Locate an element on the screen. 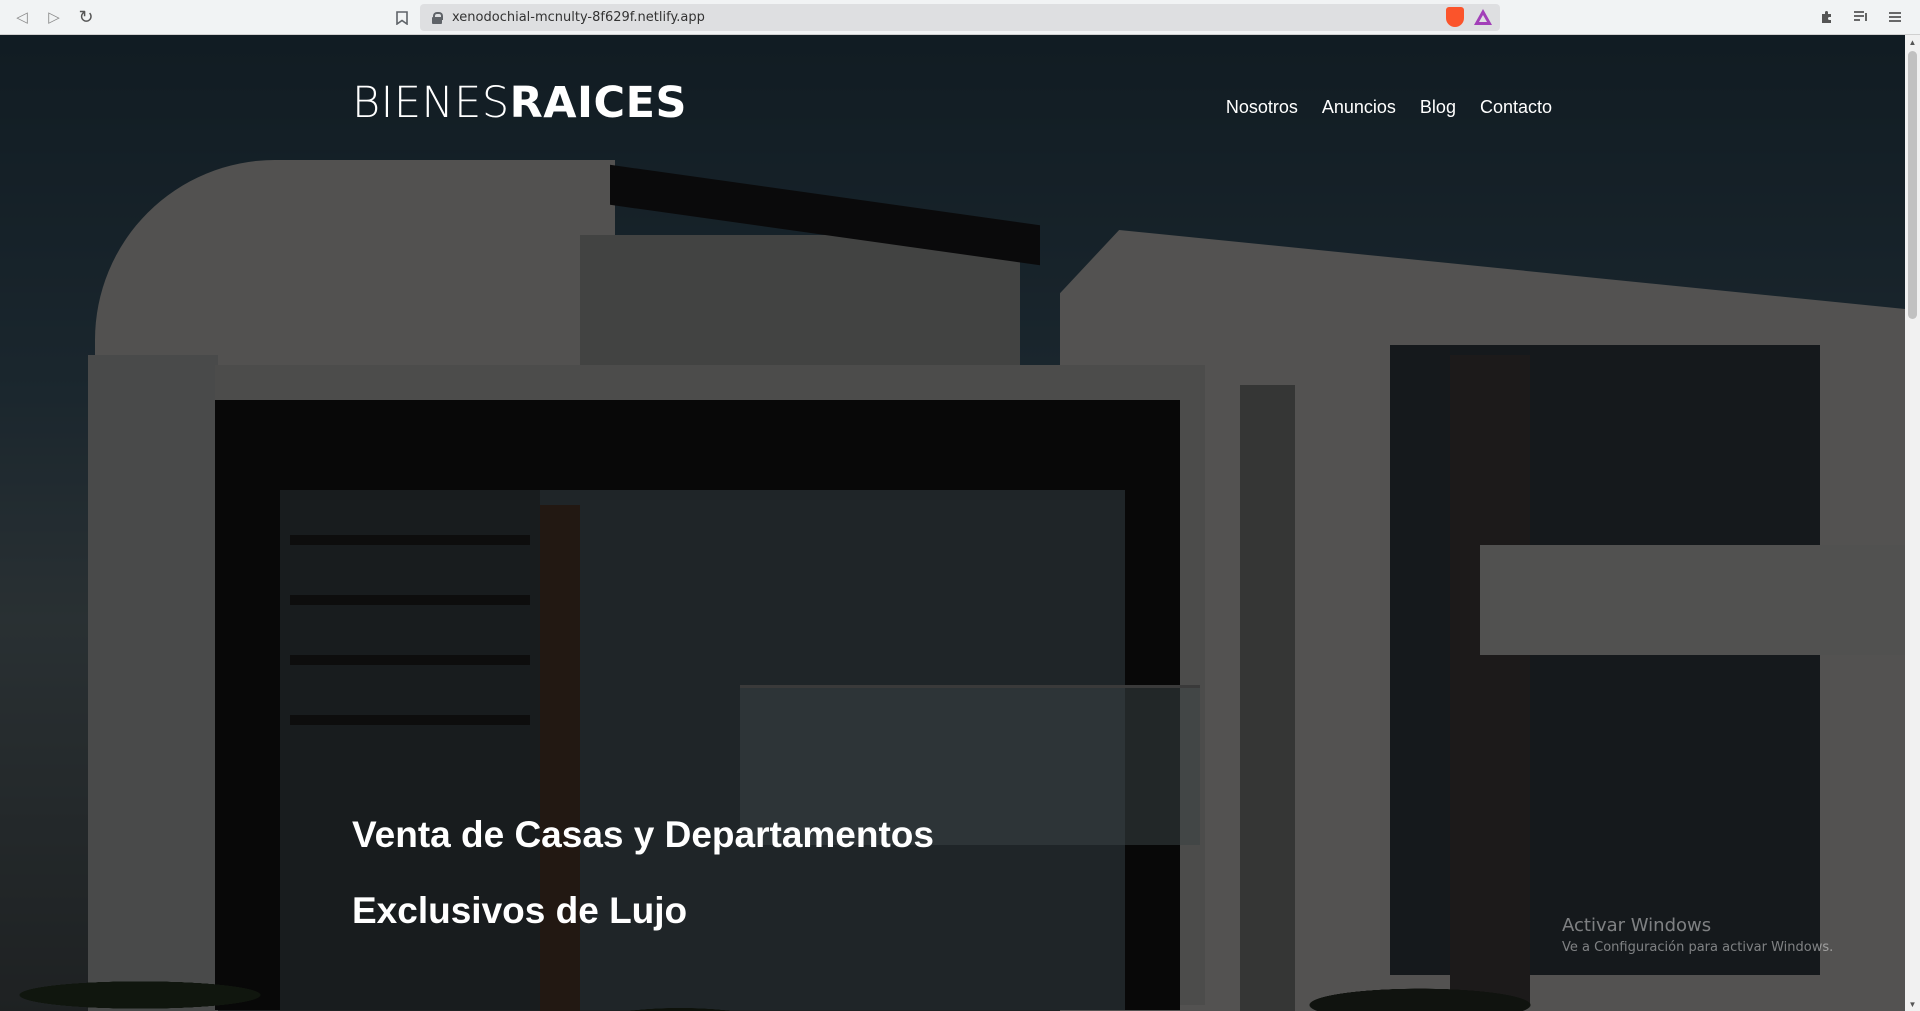 Image resolution: width=1920 pixels, height=1011 pixels. brave-rewards-icon is located at coordinates (1483, 17).